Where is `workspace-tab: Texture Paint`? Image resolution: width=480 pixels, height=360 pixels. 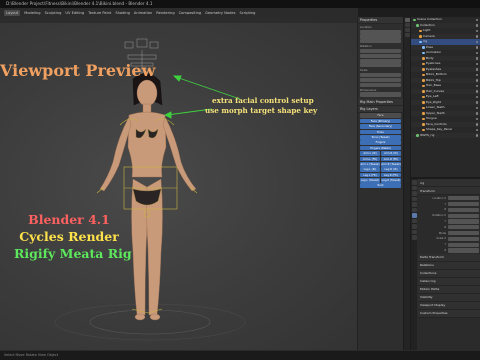 workspace-tab: Texture Paint is located at coordinates (99, 13).